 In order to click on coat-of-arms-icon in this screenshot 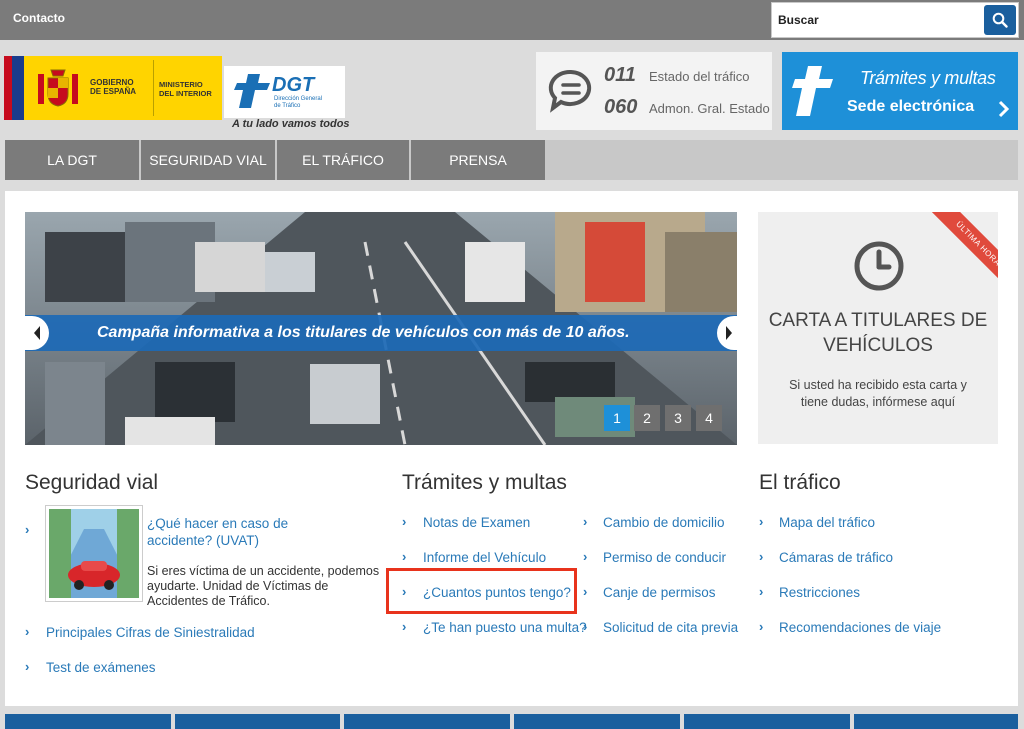, I will do `click(58, 88)`.